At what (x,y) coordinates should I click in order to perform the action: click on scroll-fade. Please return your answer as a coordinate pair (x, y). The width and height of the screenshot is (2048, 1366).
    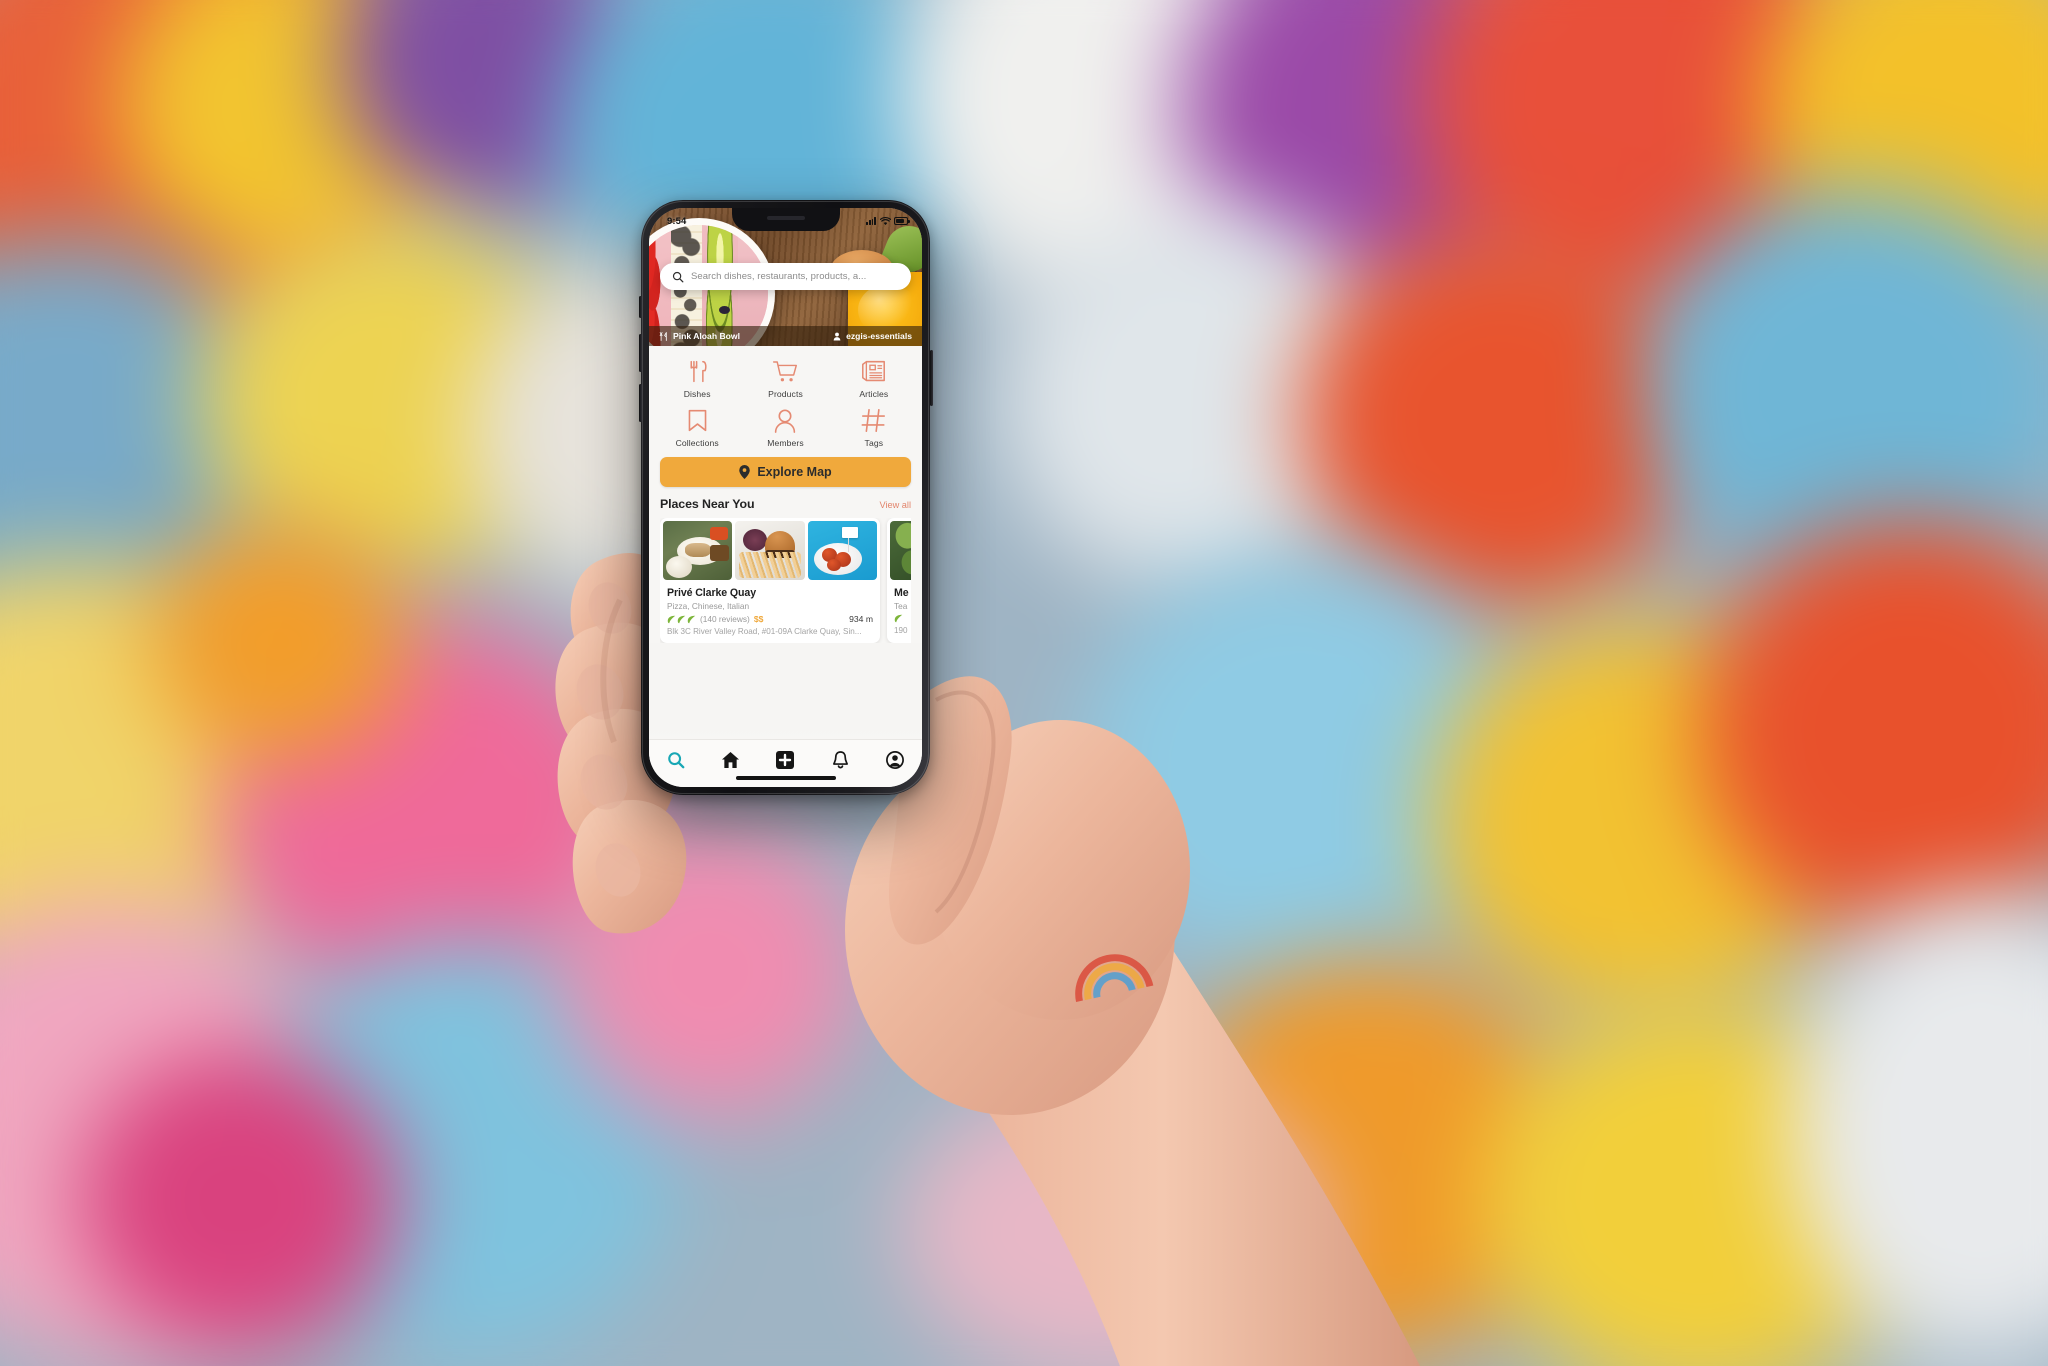
    Looking at the image, I should click on (785, 734).